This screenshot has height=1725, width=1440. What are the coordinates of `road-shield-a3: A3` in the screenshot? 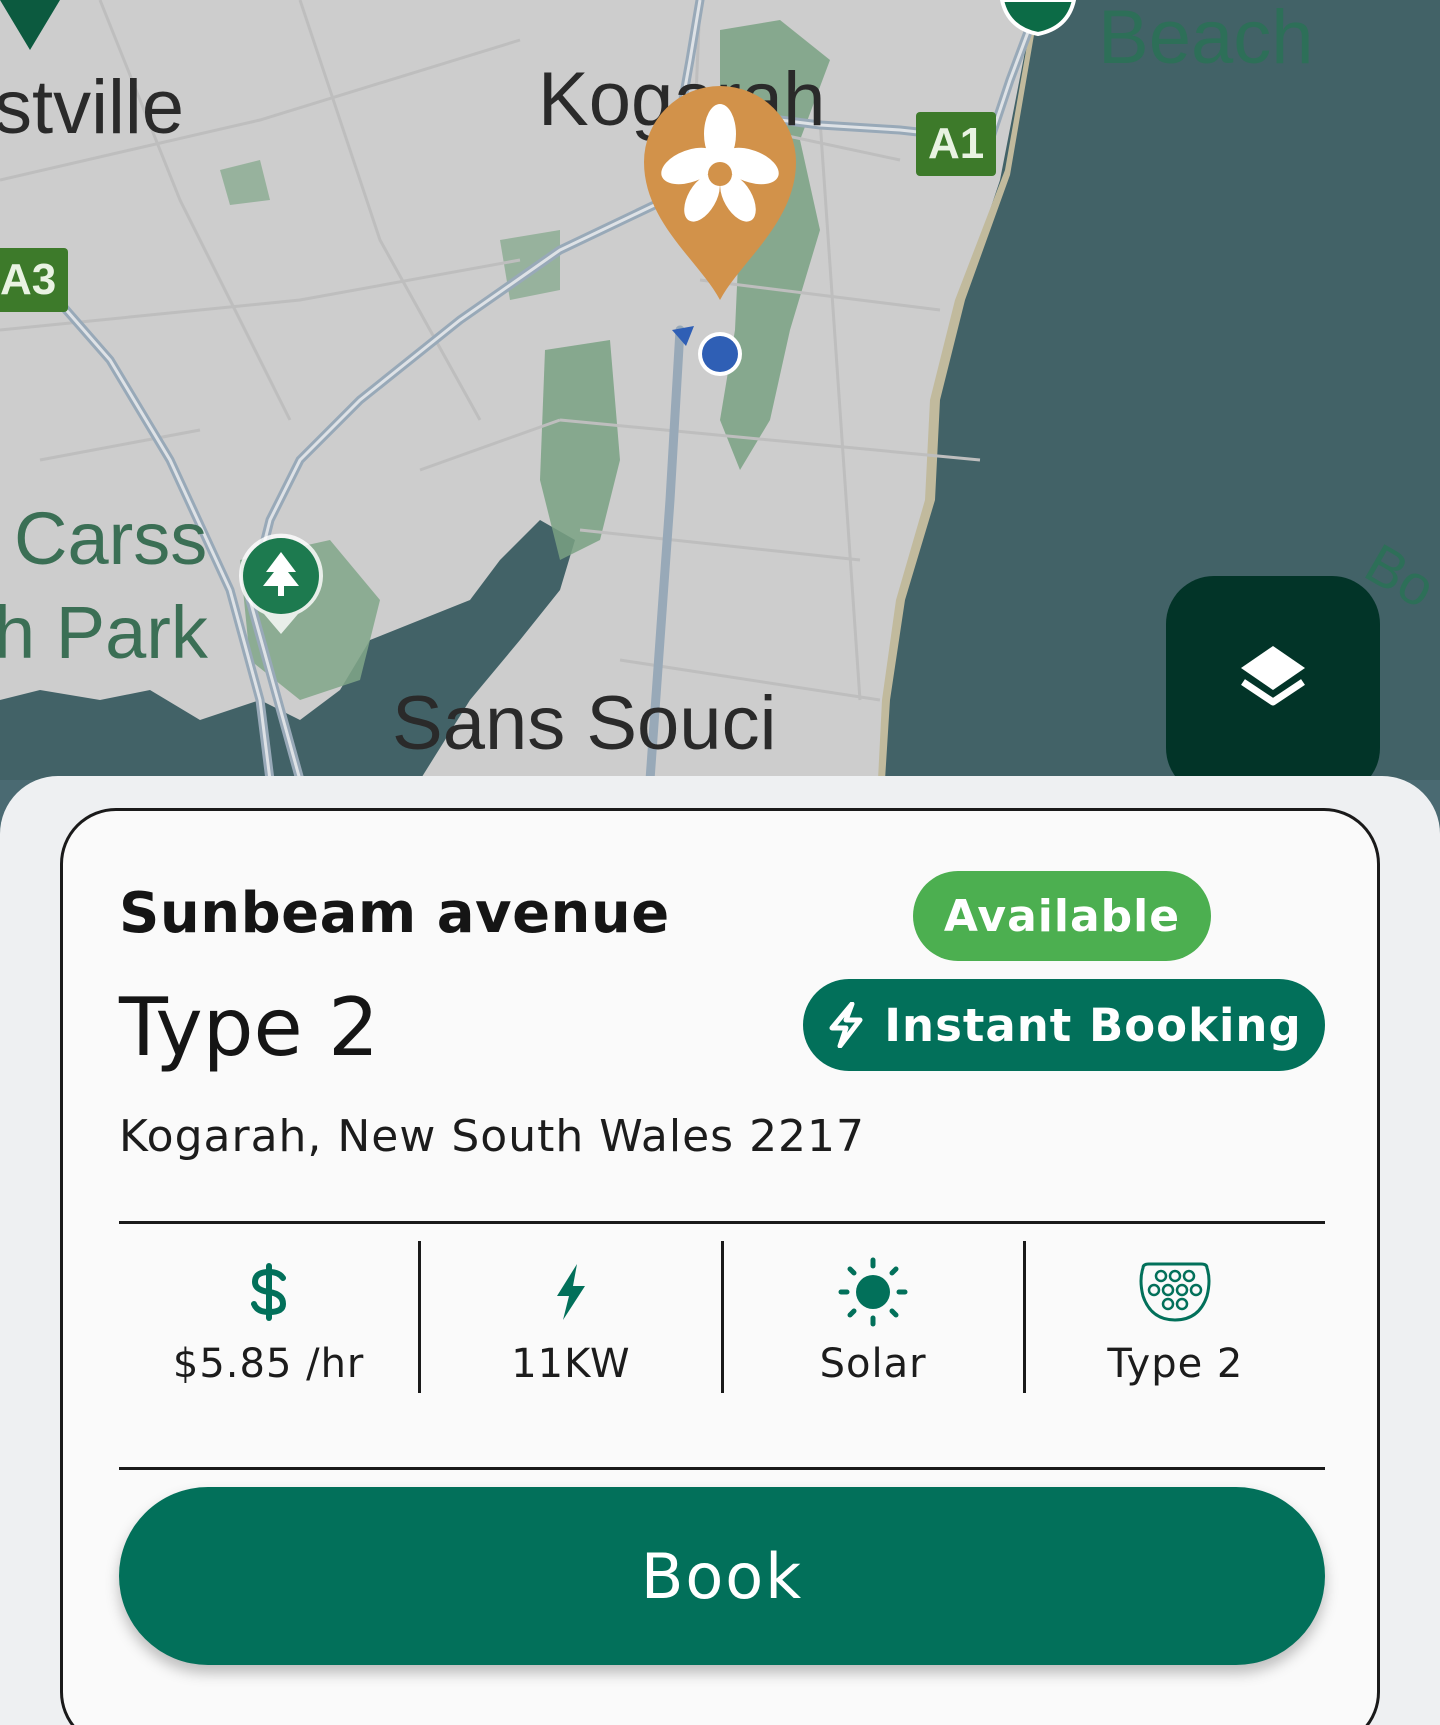 It's located at (34, 280).